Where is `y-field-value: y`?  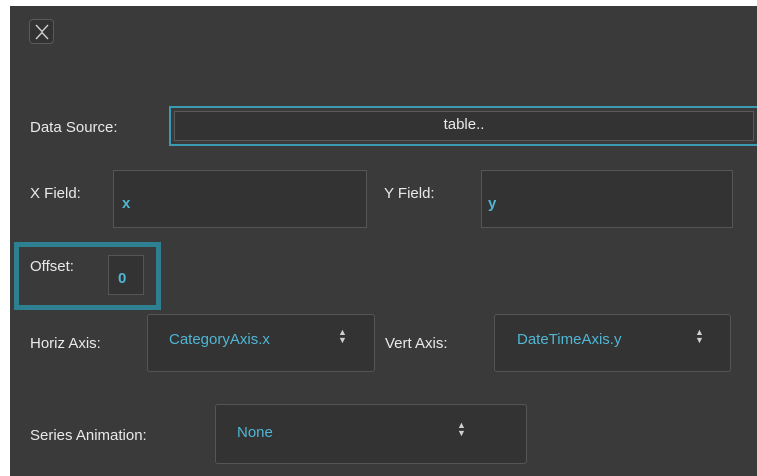
y-field-value: y is located at coordinates (492, 203).